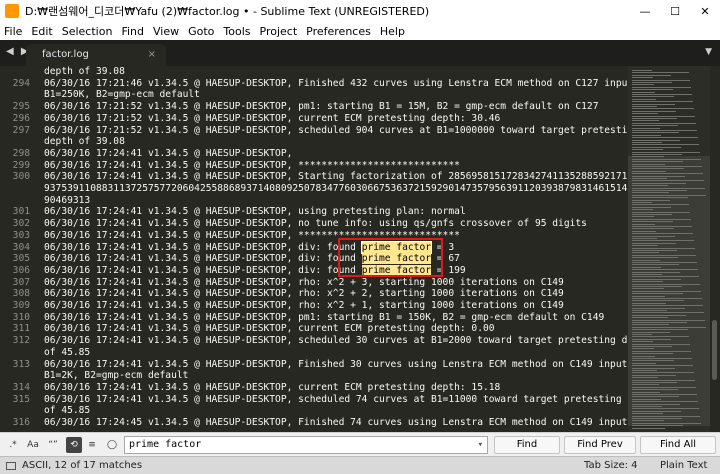 The height and width of the screenshot is (474, 720). I want to click on in-selection-toggle: ≡, so click(92, 445).